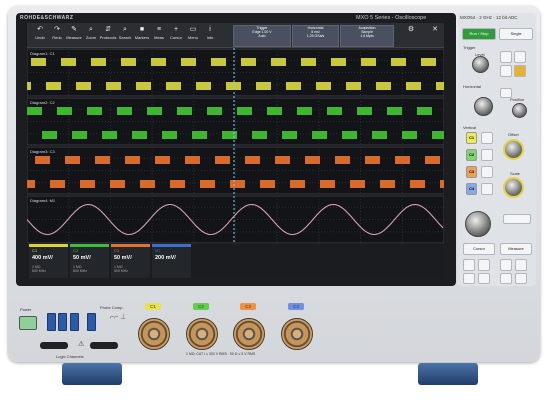 Image resolution: width=546 pixels, height=415 pixels. I want to click on toolbar-ruler-button: ✎ Measure, so click(74, 35).